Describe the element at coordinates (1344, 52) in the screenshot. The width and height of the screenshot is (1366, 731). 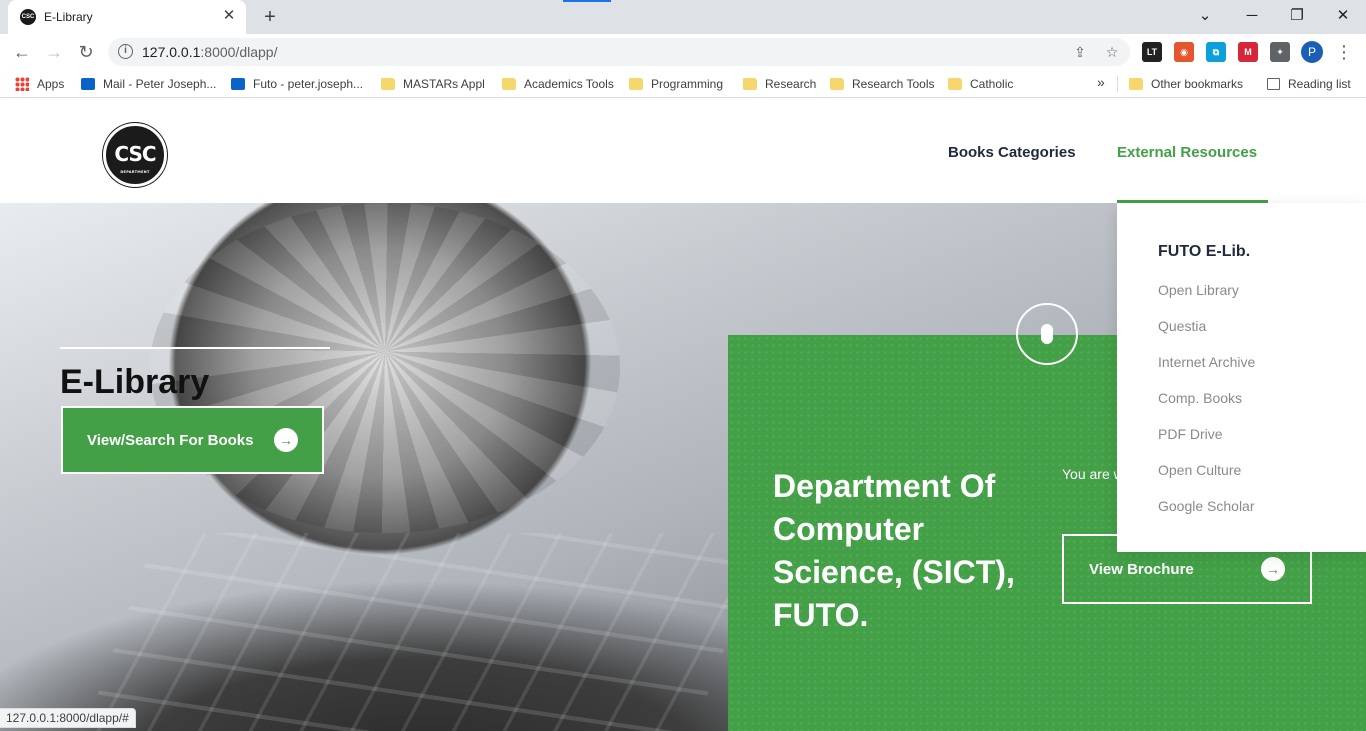
I see `chrome-menu-icon: ⋮` at that location.